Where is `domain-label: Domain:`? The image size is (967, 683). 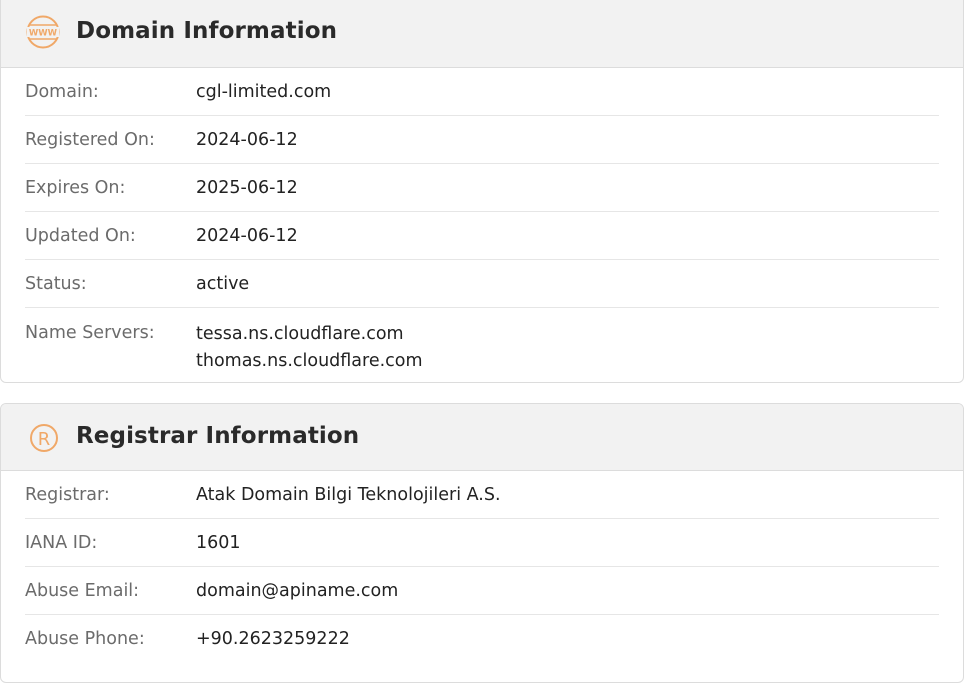
domain-label: Domain: is located at coordinates (62, 92).